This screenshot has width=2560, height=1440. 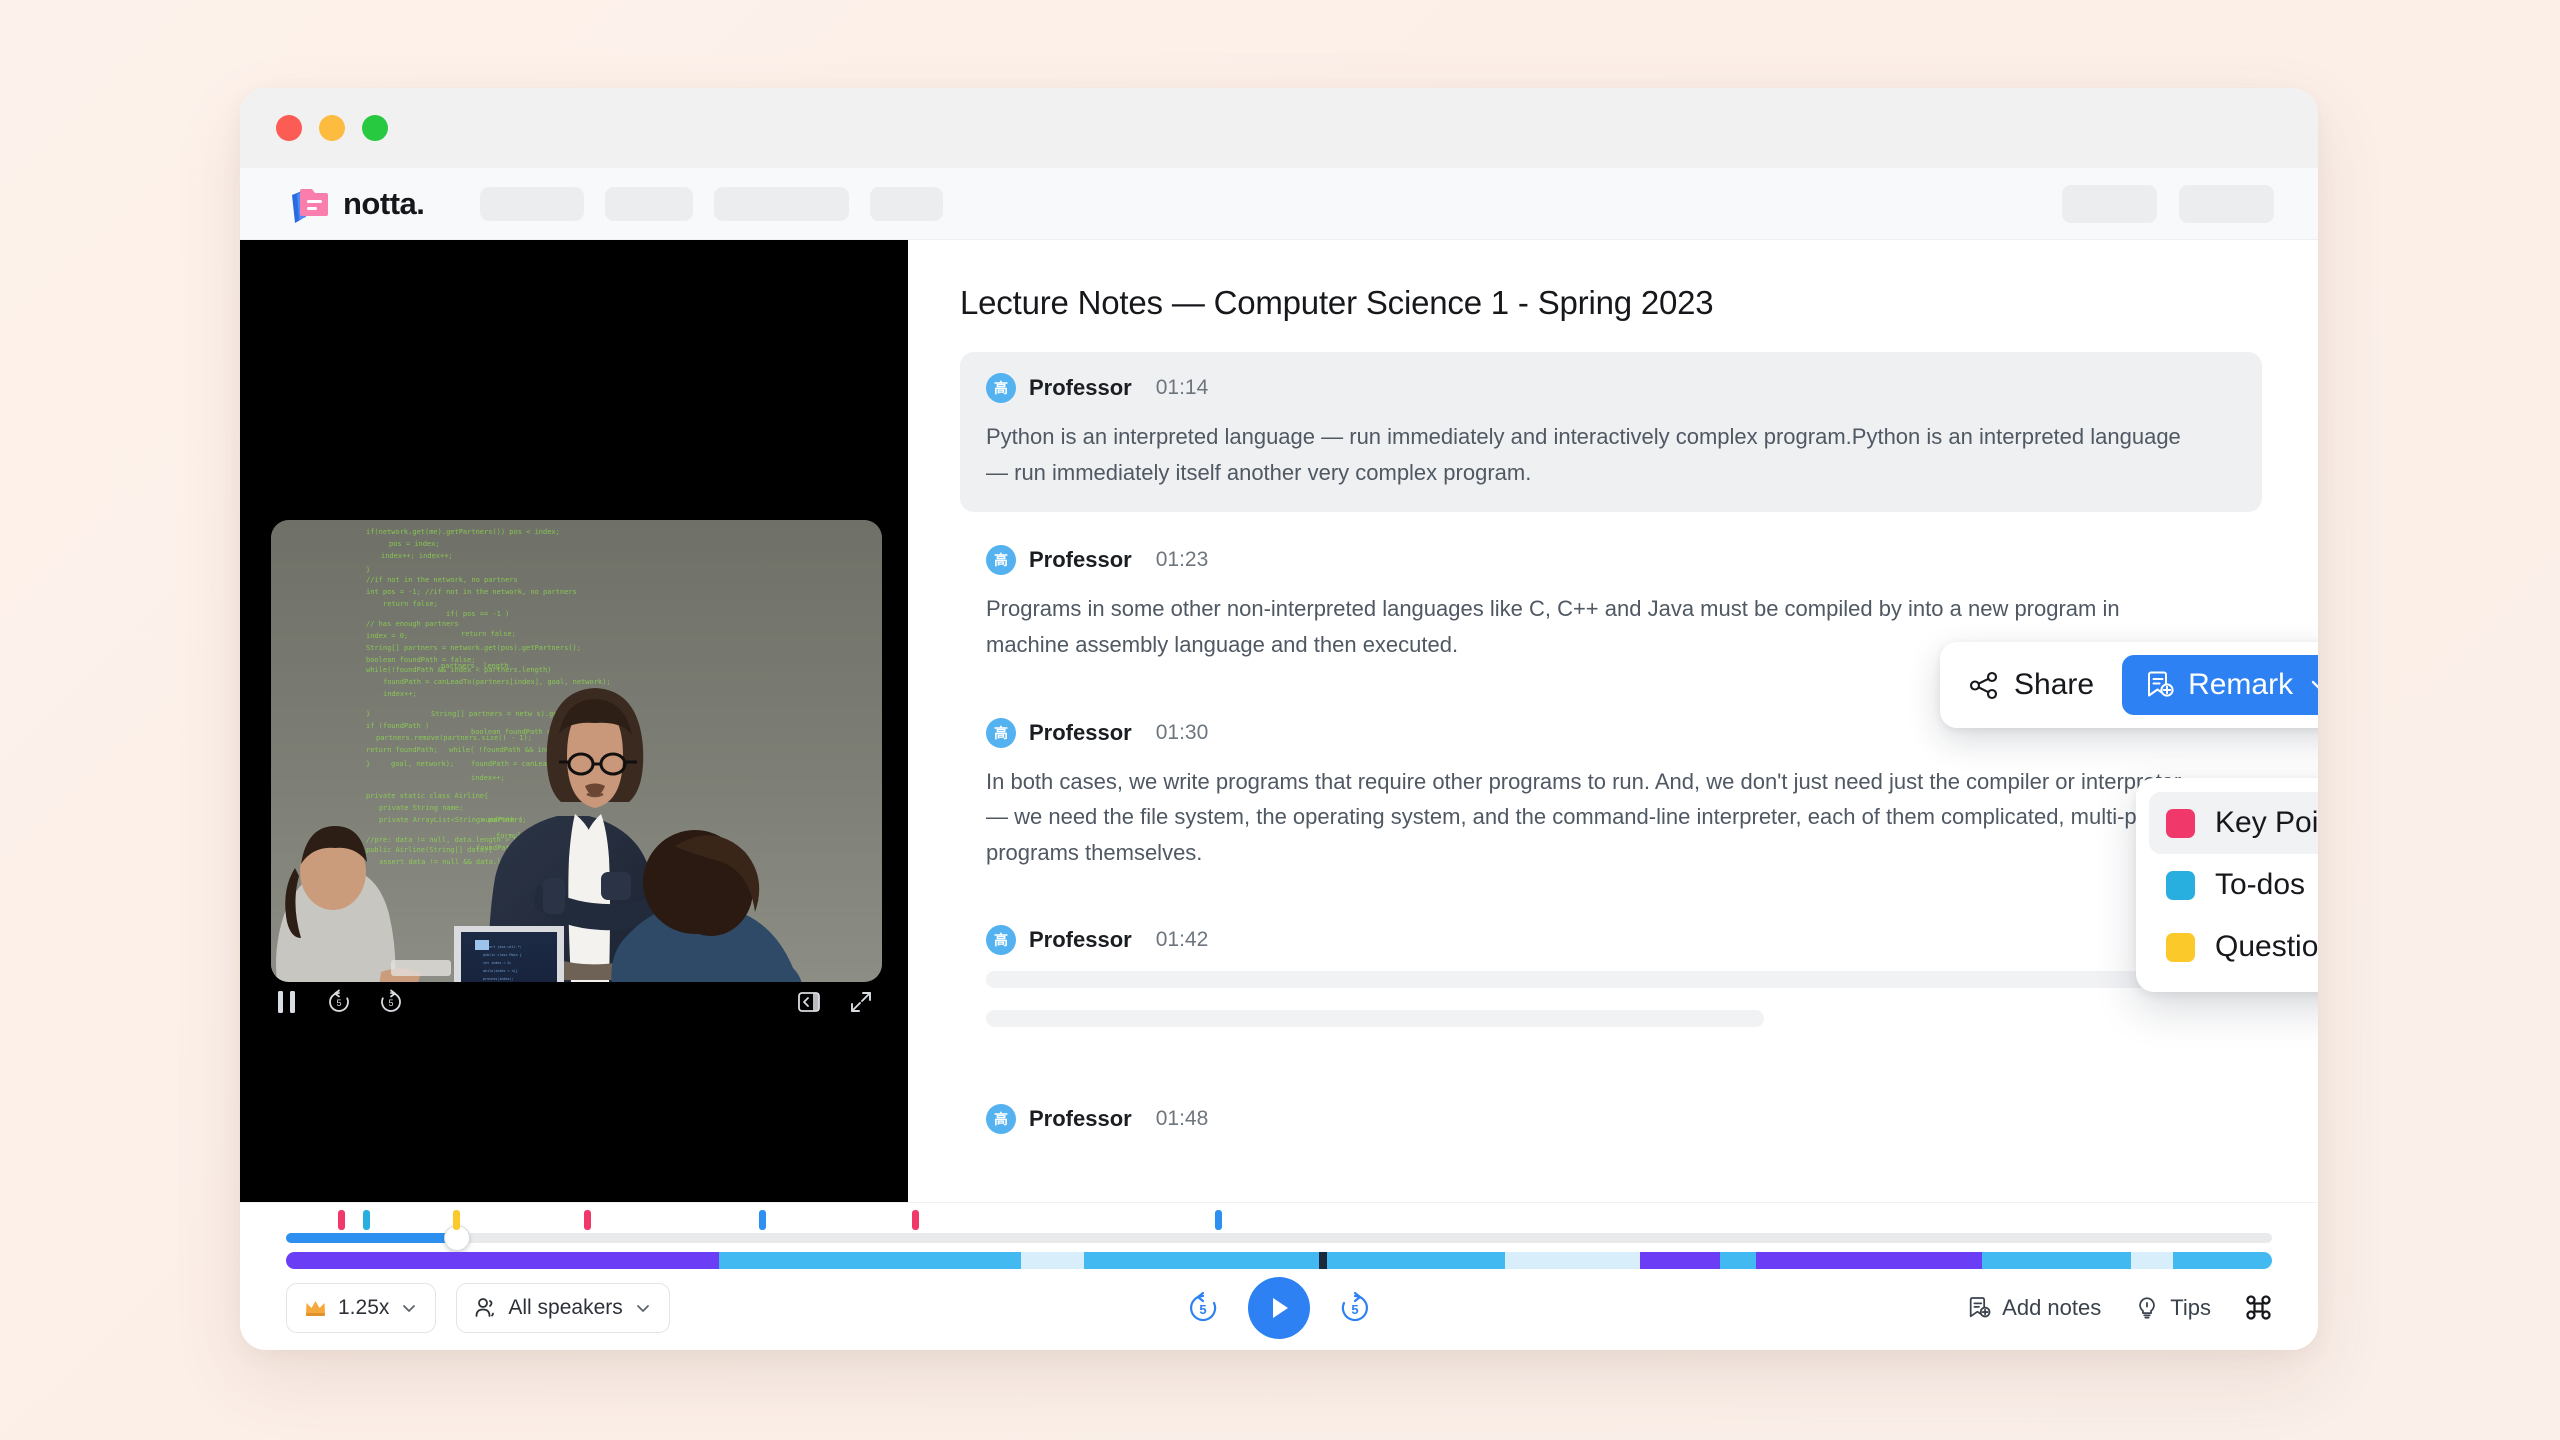 What do you see at coordinates (387, 636) in the screenshot?
I see `svg-text: index = 0;` at bounding box center [387, 636].